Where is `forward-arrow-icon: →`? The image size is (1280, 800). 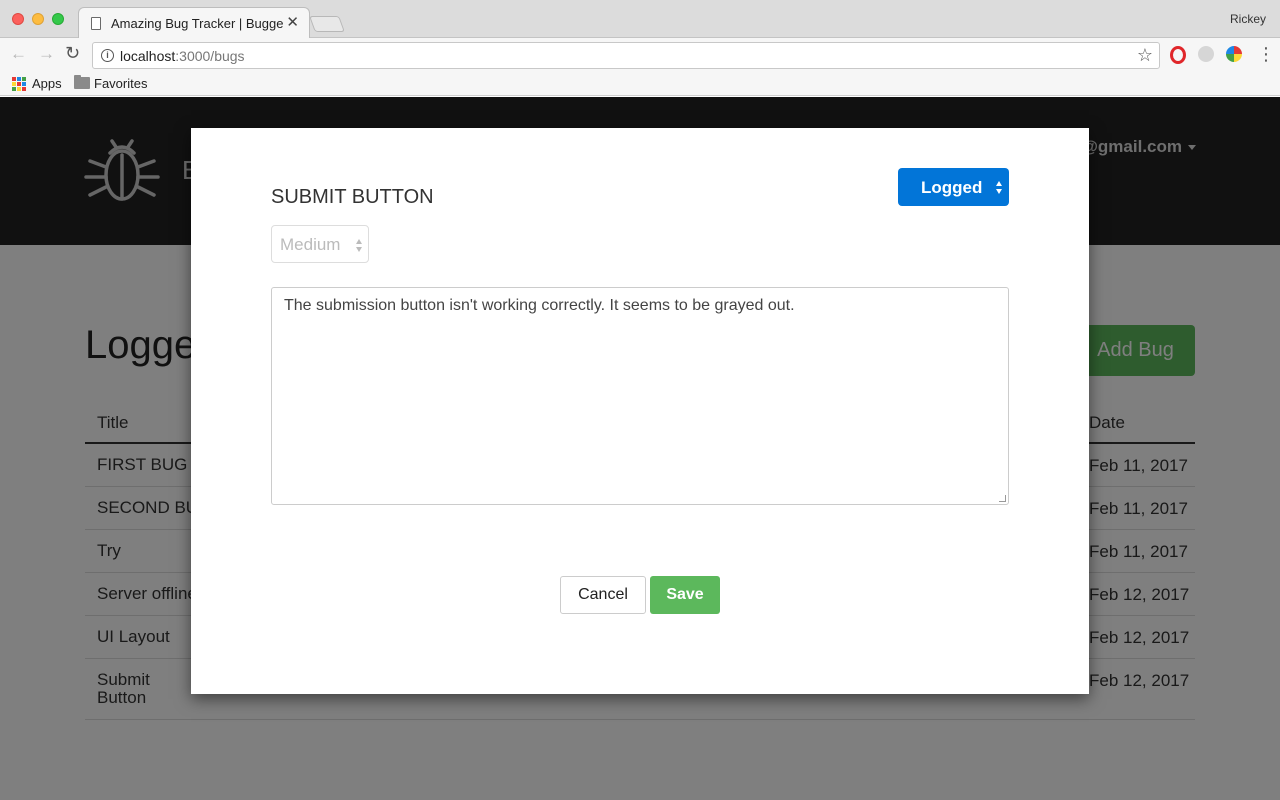 forward-arrow-icon: → is located at coordinates (46, 54).